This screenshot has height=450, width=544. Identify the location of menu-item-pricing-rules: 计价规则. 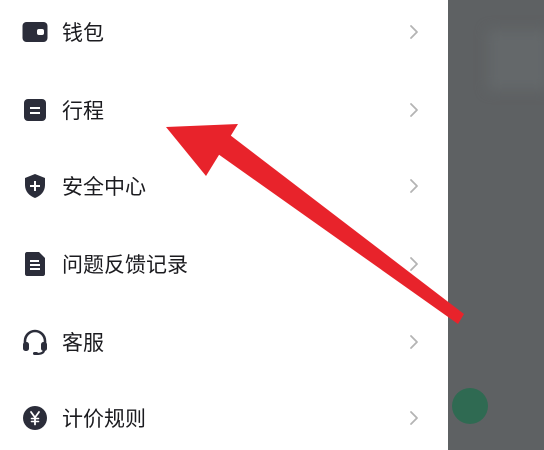
(224, 418).